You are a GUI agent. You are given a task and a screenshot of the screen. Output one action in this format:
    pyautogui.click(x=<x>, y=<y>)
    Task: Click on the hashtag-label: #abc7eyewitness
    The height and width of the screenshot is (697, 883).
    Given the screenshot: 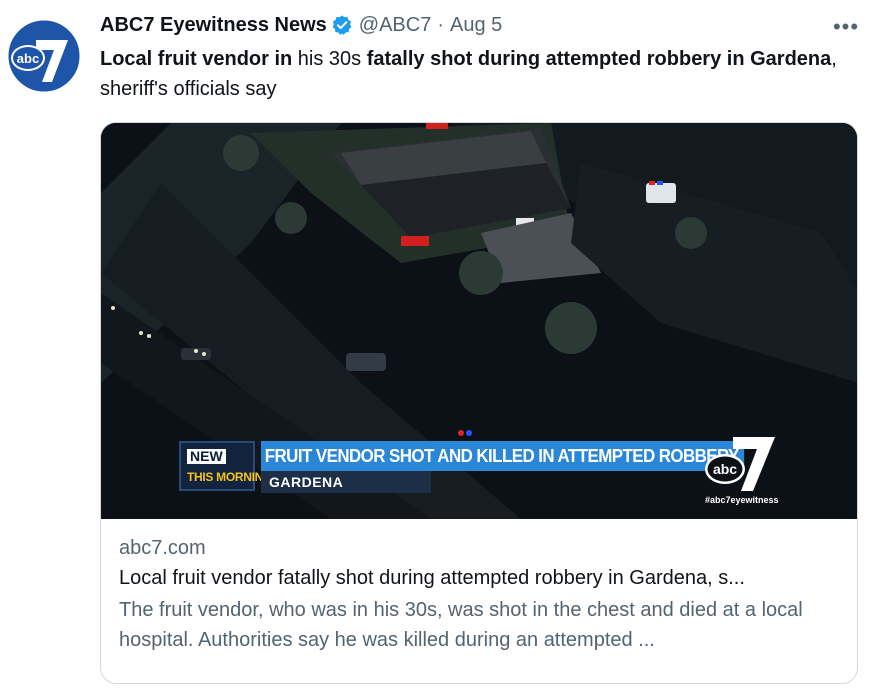 What is the action you would take?
    pyautogui.click(x=742, y=500)
    